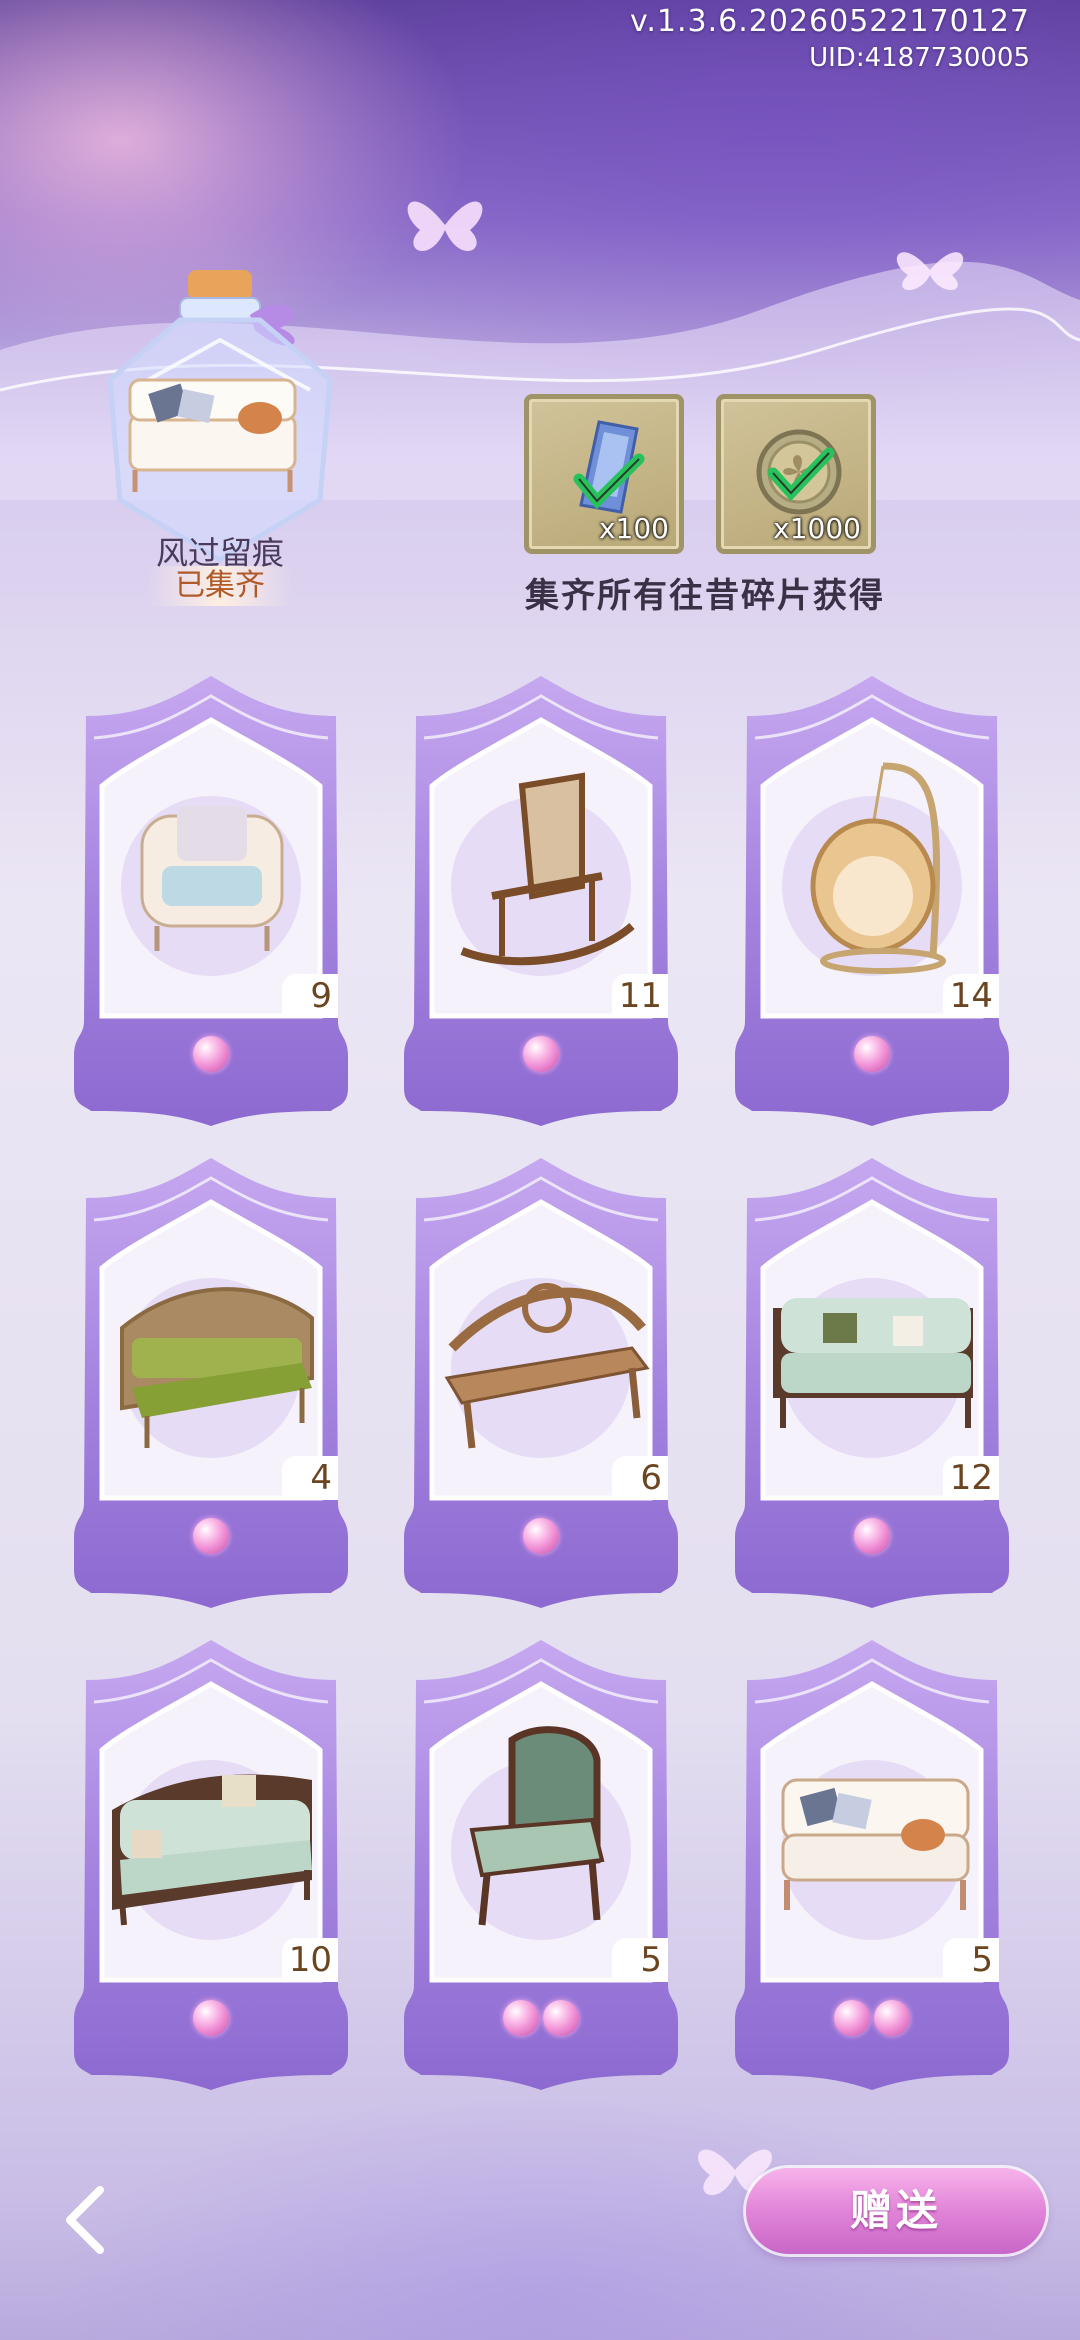 Image resolution: width=1080 pixels, height=2340 pixels. I want to click on fragment-card: 9, so click(211, 901).